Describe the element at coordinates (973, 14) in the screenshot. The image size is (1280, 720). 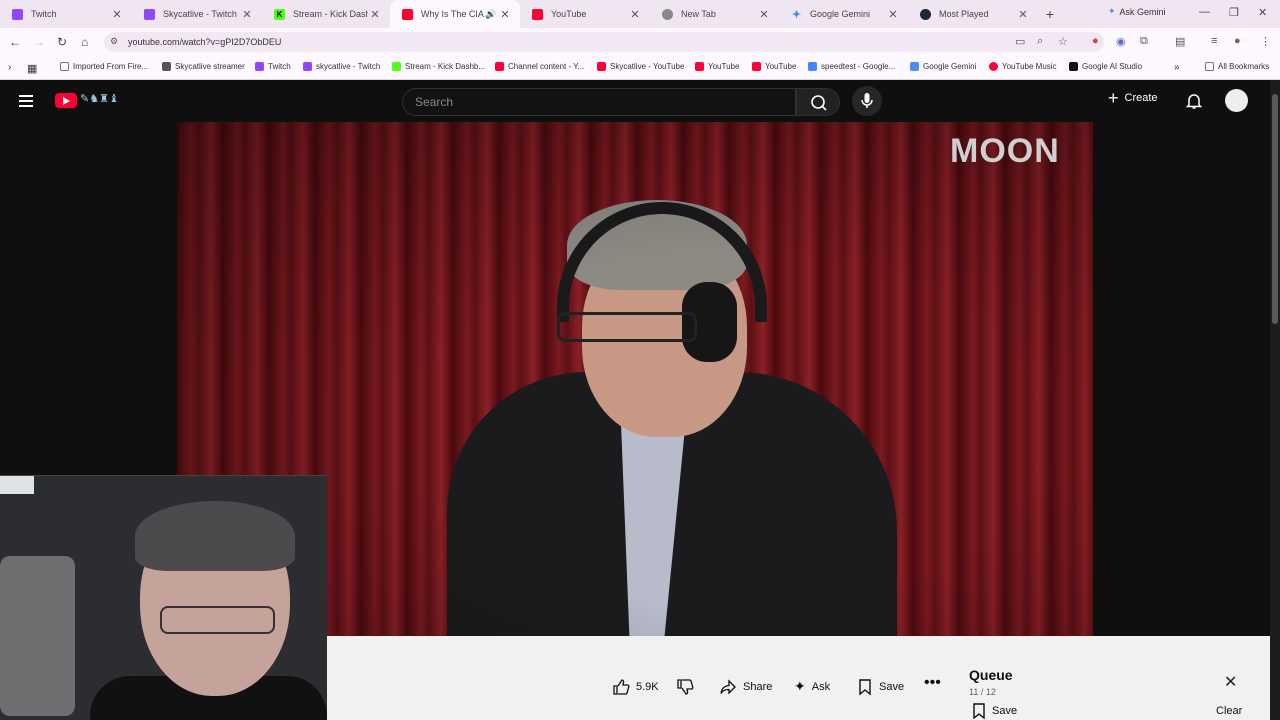
I see `tab-most-played: Most Played ✕` at that location.